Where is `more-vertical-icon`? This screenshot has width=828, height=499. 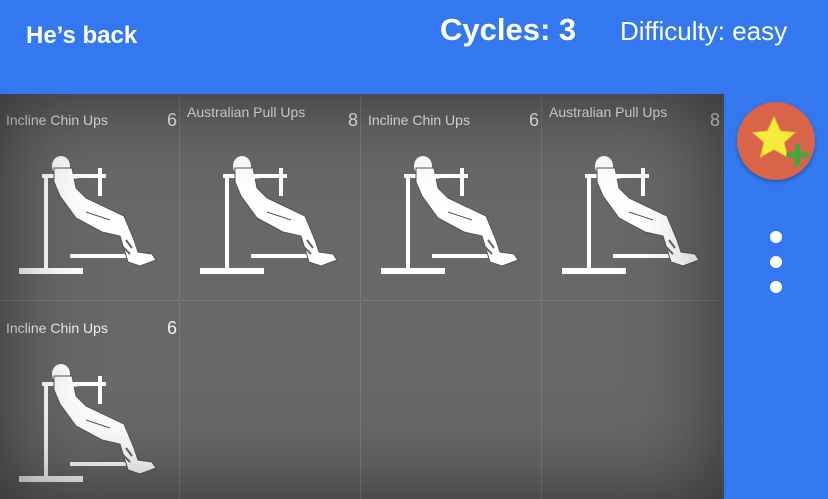
more-vertical-icon is located at coordinates (776, 268).